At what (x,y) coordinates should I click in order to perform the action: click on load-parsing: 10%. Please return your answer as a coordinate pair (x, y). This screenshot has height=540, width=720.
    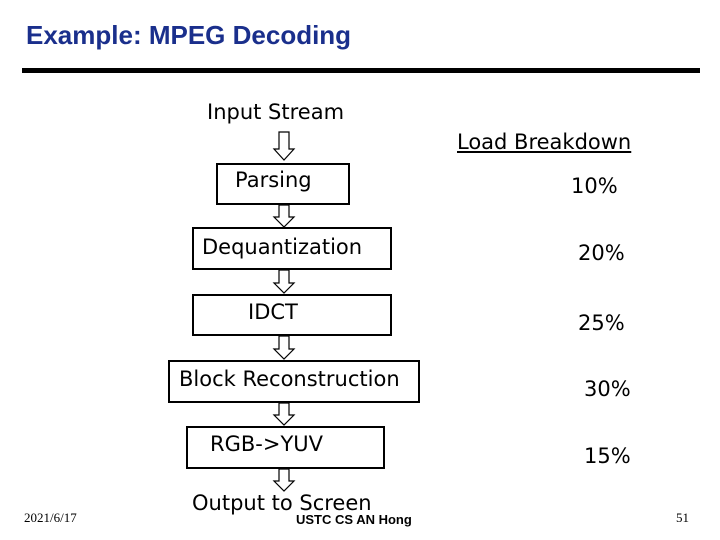
    Looking at the image, I should click on (594, 186).